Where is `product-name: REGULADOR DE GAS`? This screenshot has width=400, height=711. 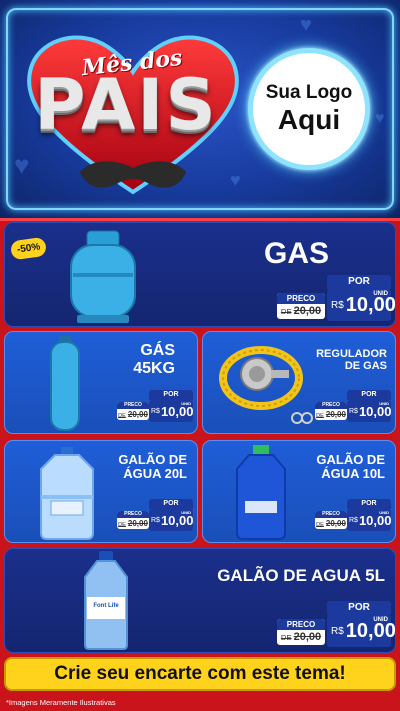
product-name: REGULADOR DE GAS is located at coordinates (351, 360).